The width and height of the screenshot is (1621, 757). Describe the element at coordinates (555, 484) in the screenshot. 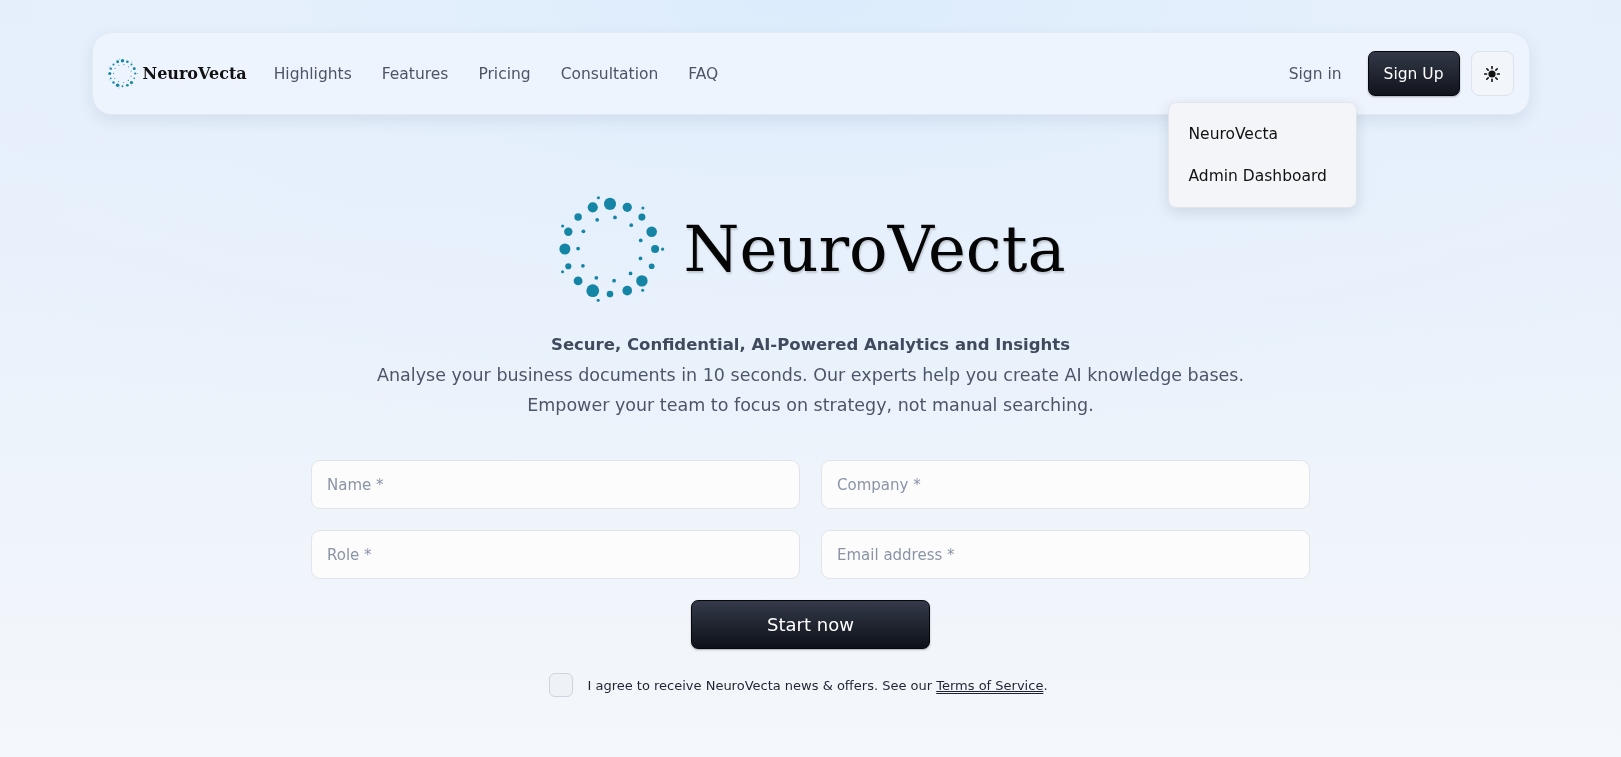

I see `input-field: Name *` at that location.